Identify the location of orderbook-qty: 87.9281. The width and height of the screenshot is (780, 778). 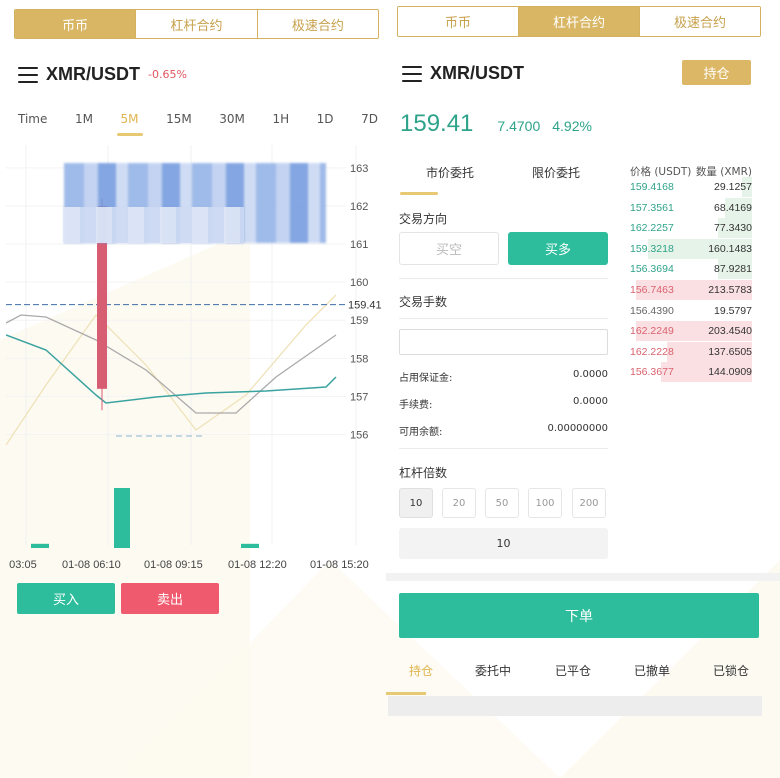
(733, 269).